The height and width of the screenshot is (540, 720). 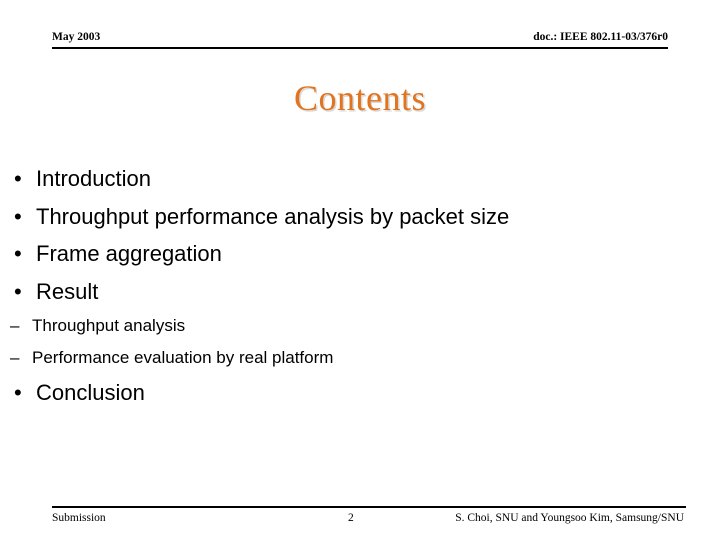 I want to click on footer-divider, so click(x=369, y=507).